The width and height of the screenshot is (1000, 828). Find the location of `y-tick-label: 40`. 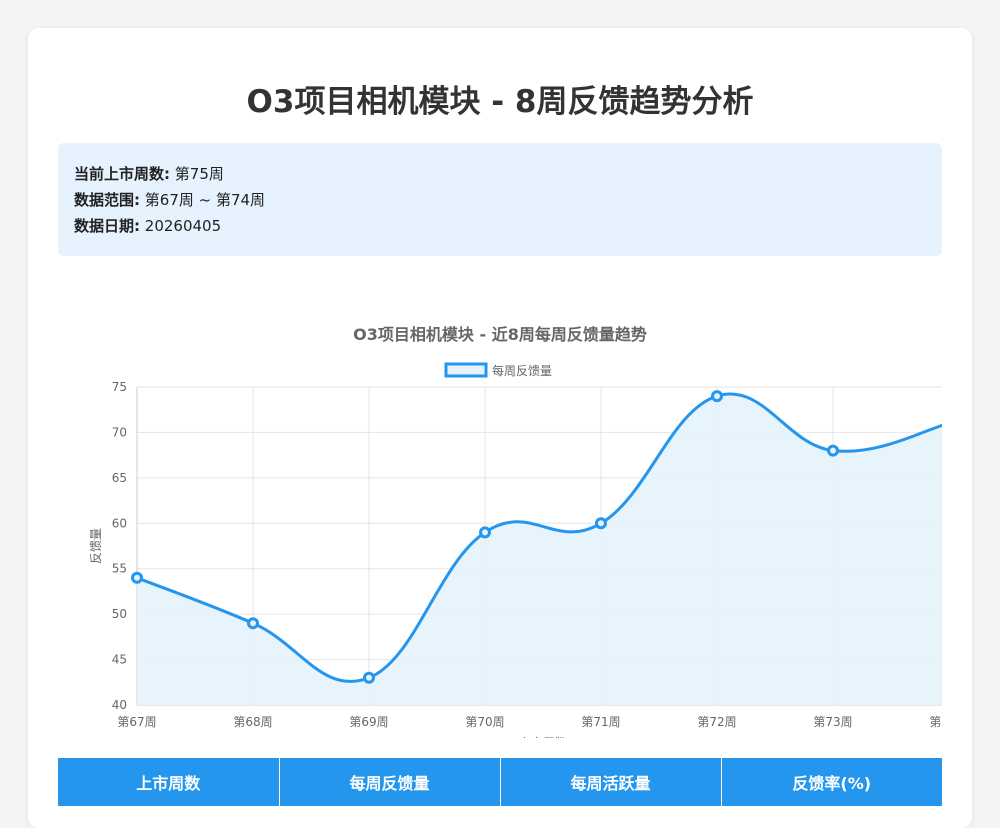

y-tick-label: 40 is located at coordinates (119, 705).